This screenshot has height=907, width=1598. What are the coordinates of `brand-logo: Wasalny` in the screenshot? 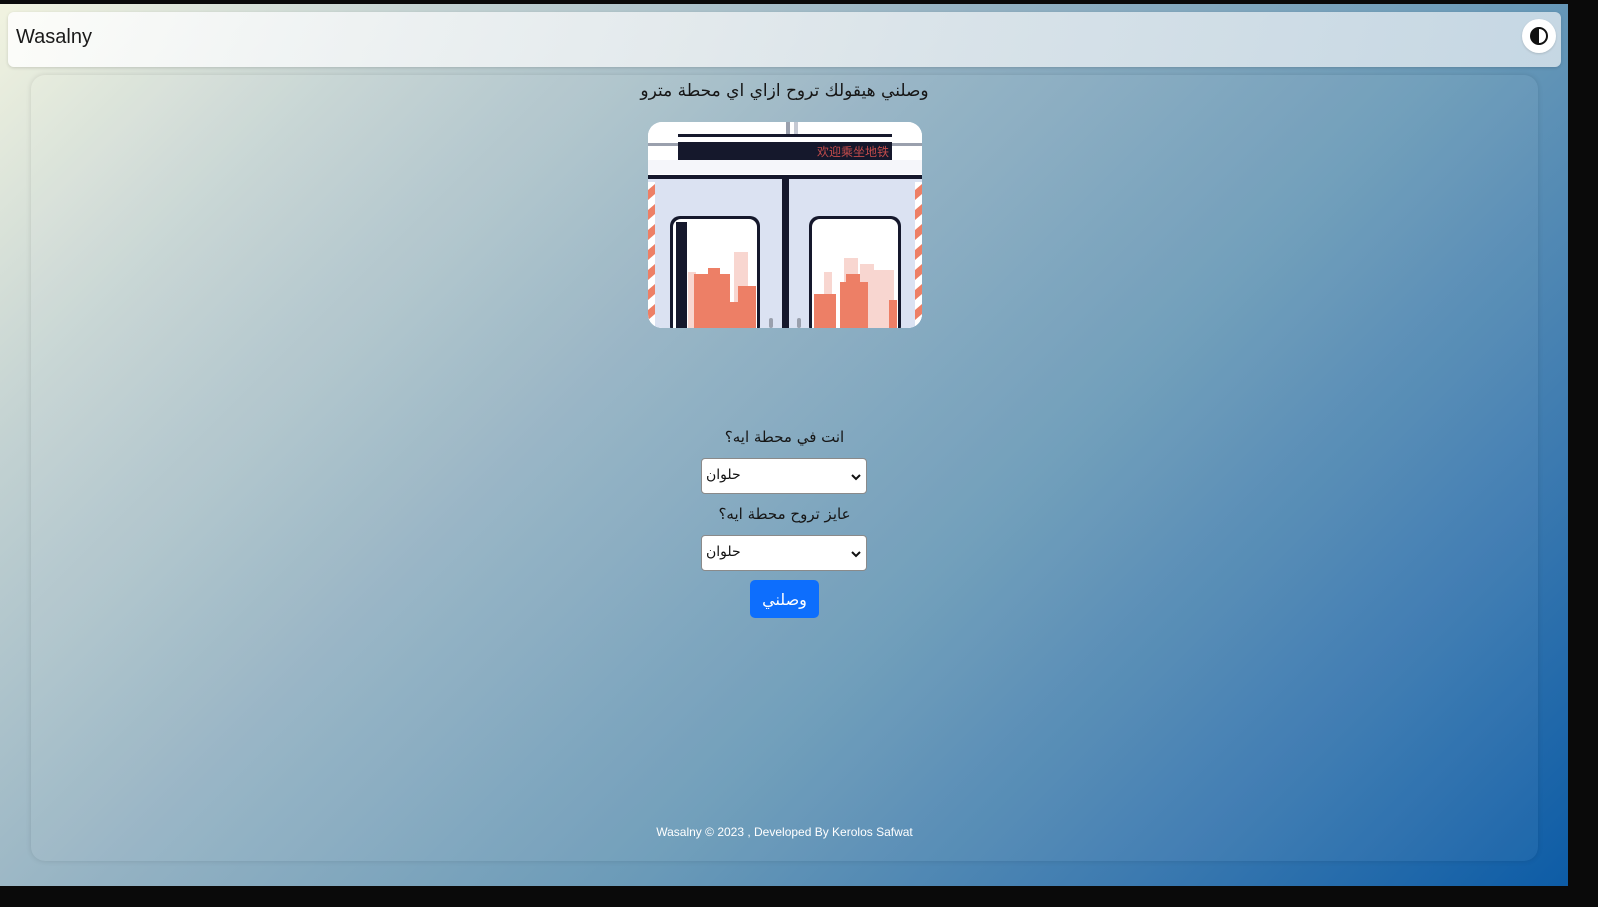 It's located at (54, 37).